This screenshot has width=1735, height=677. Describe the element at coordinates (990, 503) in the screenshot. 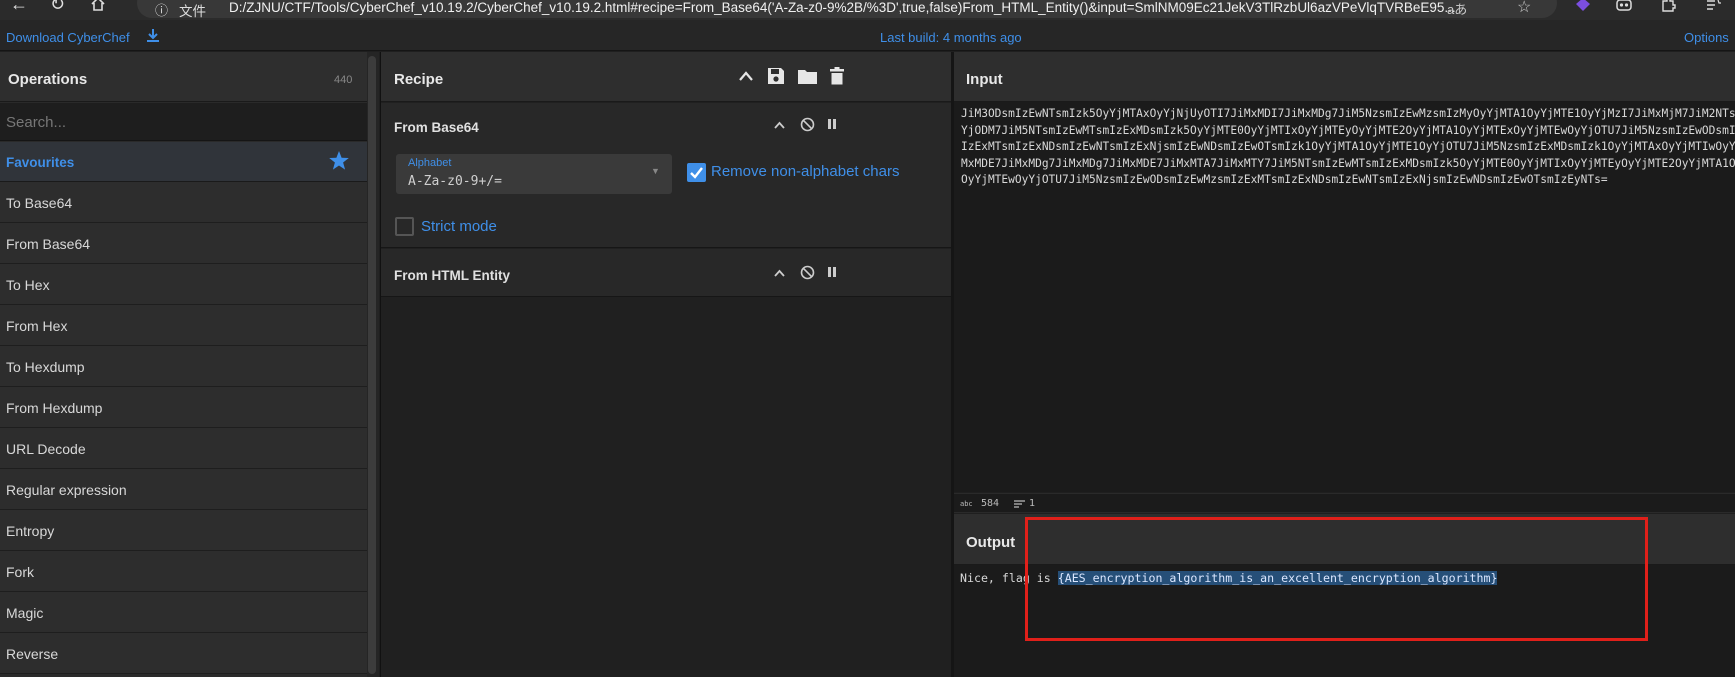

I see `input-length: 584` at that location.